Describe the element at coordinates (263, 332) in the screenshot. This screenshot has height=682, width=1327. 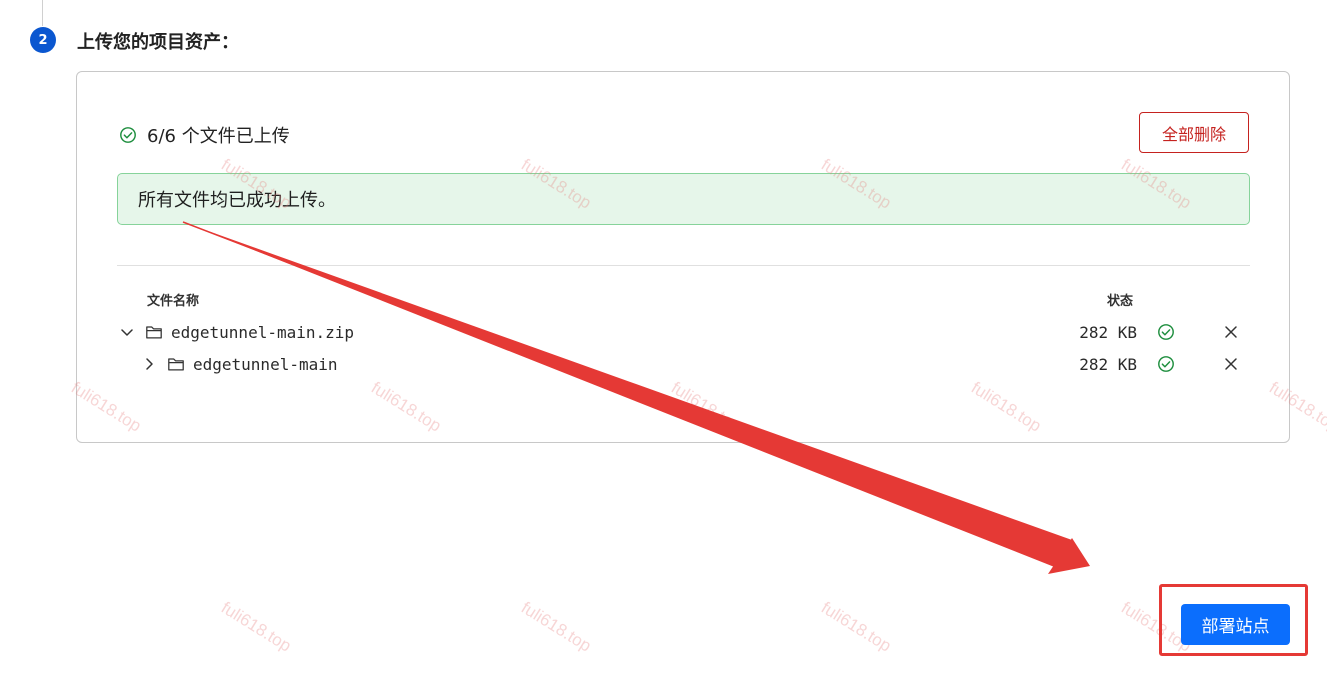
I see `file-name: edgetunnel-main.zip` at that location.